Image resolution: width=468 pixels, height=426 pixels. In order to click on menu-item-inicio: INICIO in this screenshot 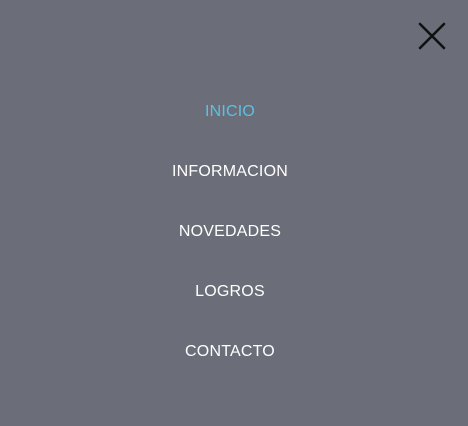, I will do `click(230, 128)`.